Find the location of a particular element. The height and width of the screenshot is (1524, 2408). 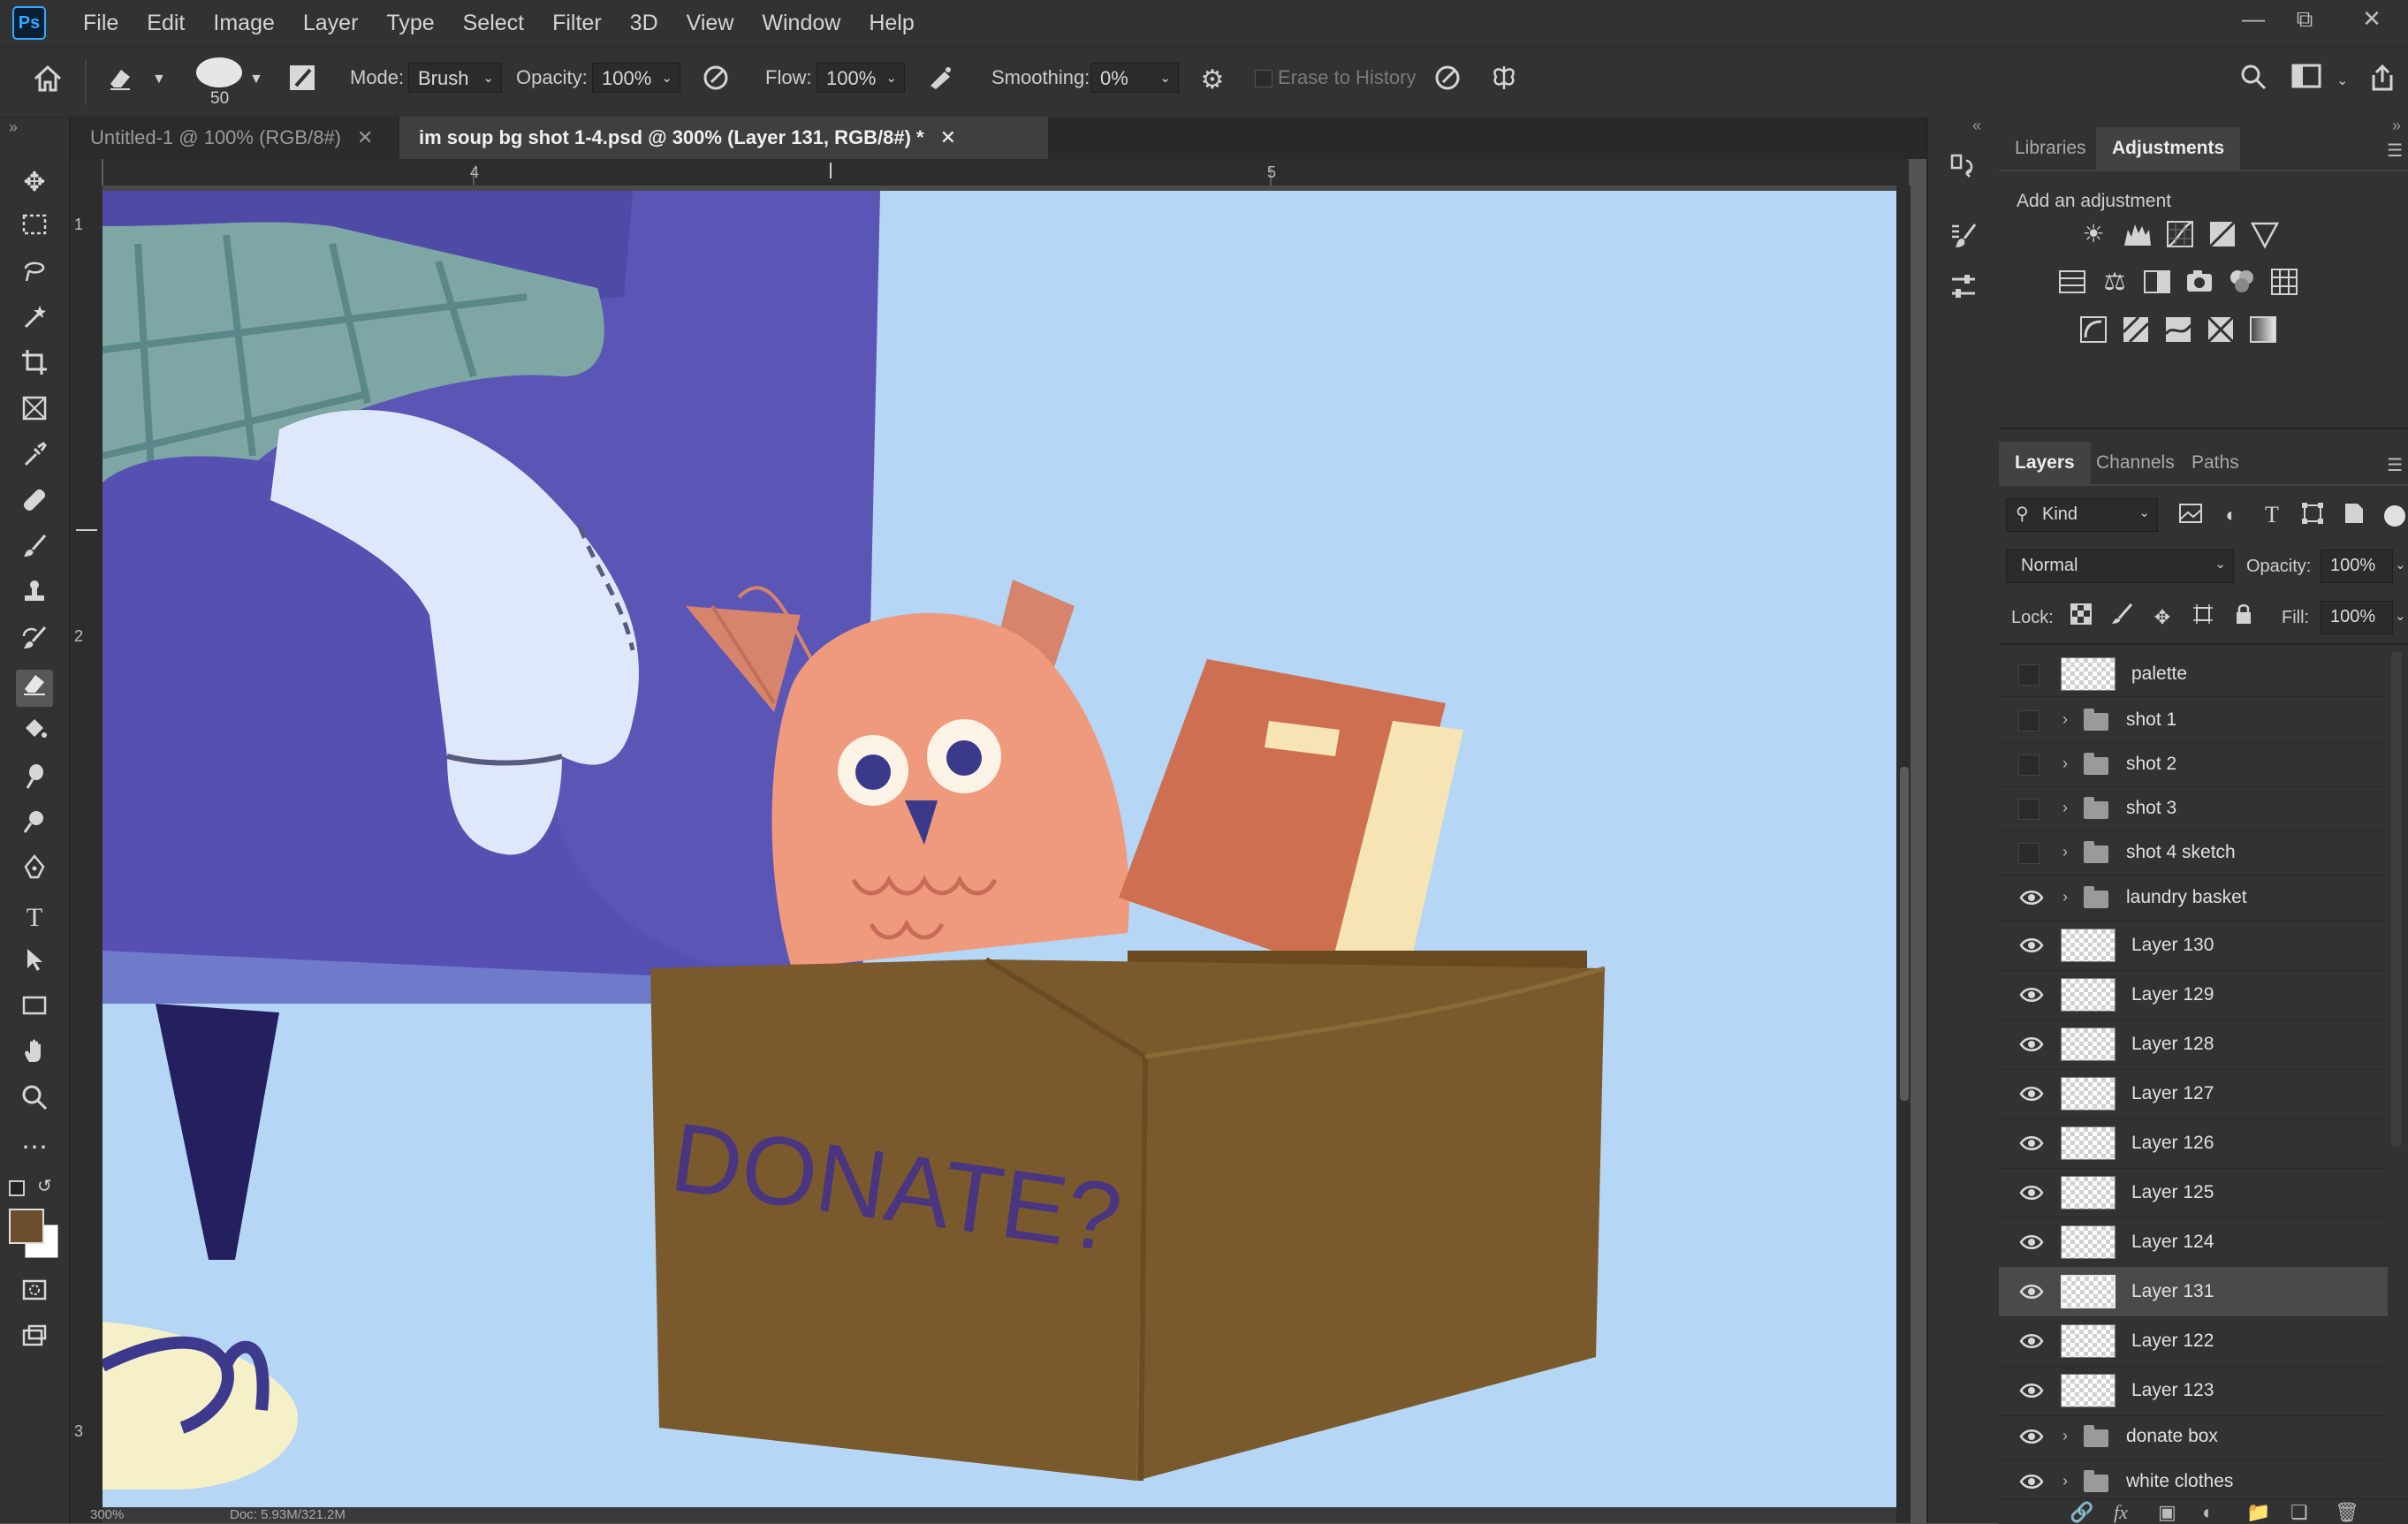

menu-select: Select is located at coordinates (494, 23).